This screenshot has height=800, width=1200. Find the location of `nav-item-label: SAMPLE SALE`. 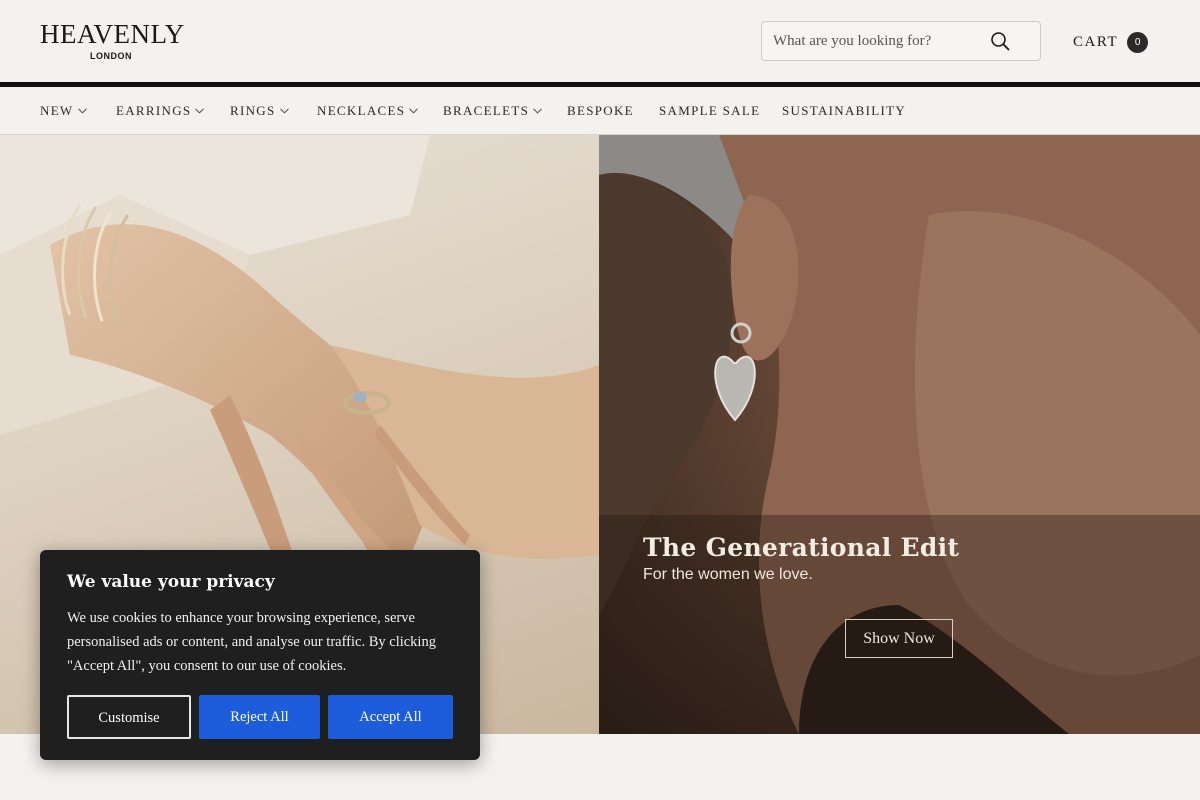

nav-item-label: SAMPLE SALE is located at coordinates (710, 110).